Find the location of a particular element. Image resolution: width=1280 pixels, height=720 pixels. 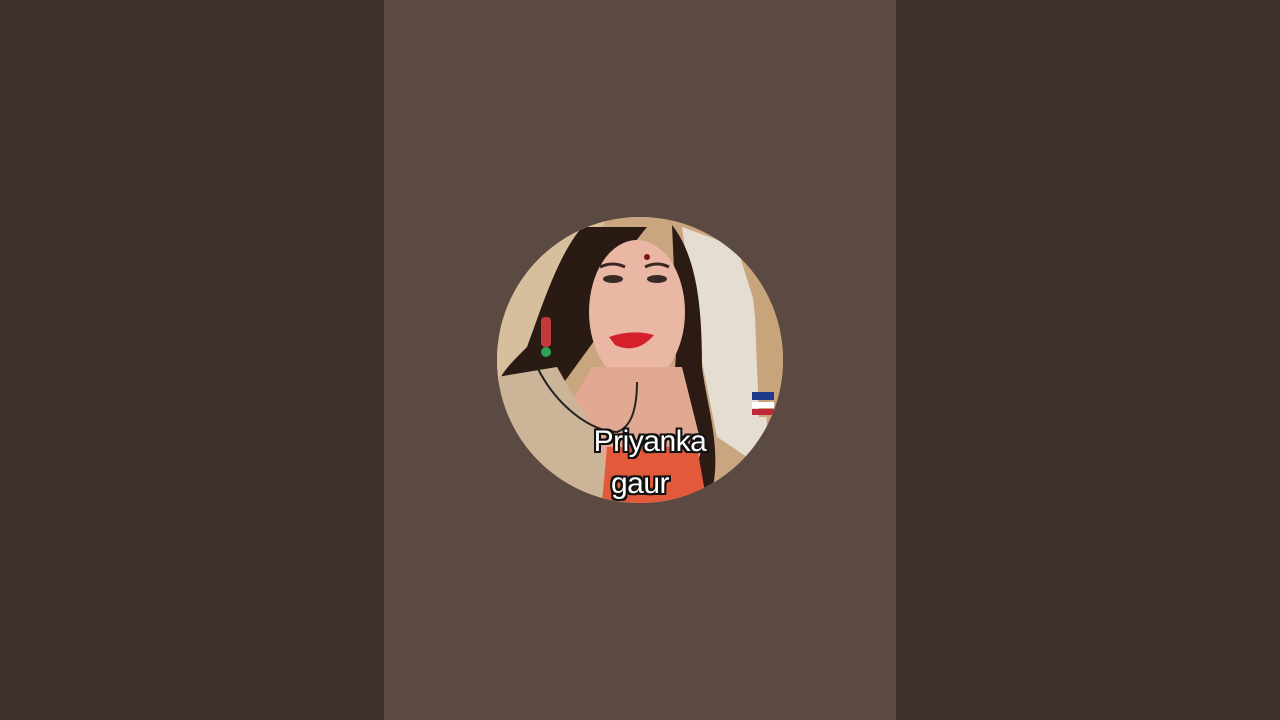

channel-avatar: Priyanka gaur is located at coordinates (640, 360).